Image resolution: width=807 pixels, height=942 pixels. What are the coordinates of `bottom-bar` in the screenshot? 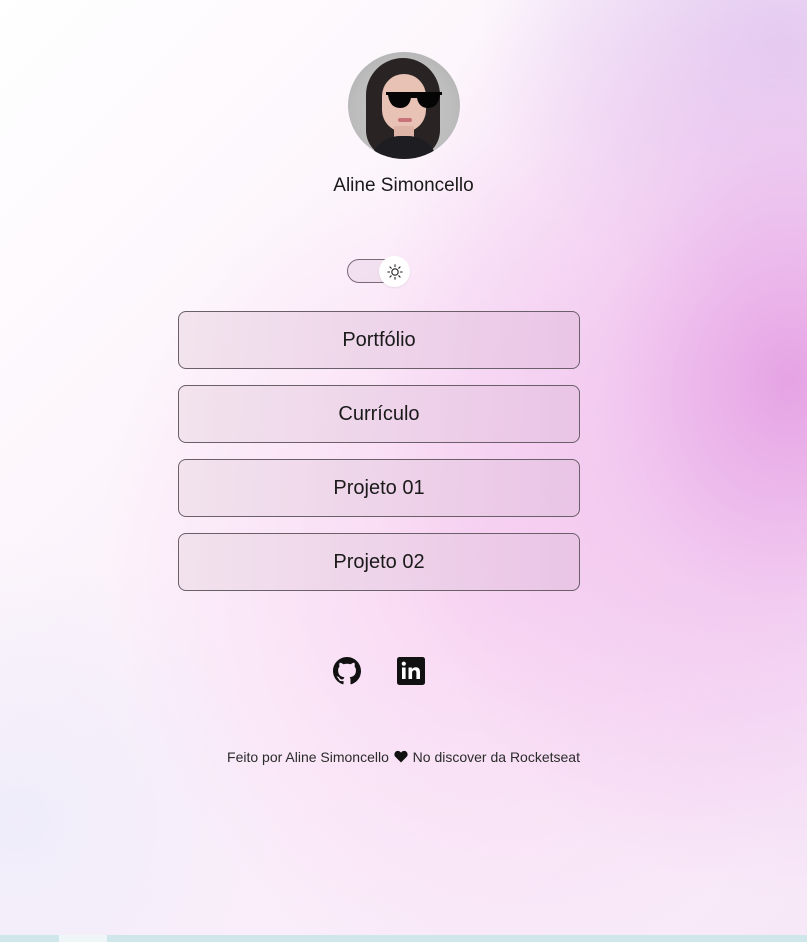 It's located at (403, 938).